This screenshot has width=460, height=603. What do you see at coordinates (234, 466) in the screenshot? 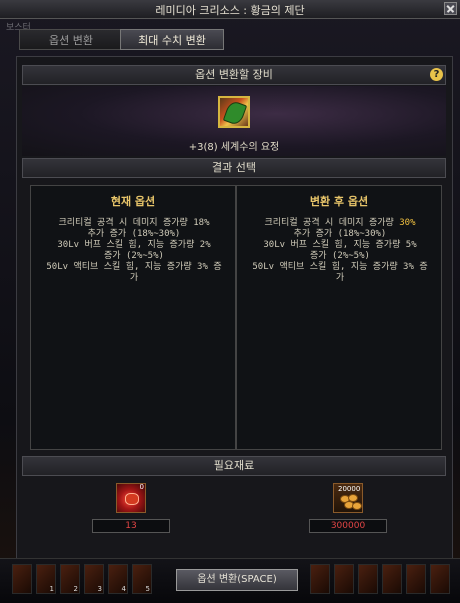
I see `materials-section-header: 필요재료` at bounding box center [234, 466].